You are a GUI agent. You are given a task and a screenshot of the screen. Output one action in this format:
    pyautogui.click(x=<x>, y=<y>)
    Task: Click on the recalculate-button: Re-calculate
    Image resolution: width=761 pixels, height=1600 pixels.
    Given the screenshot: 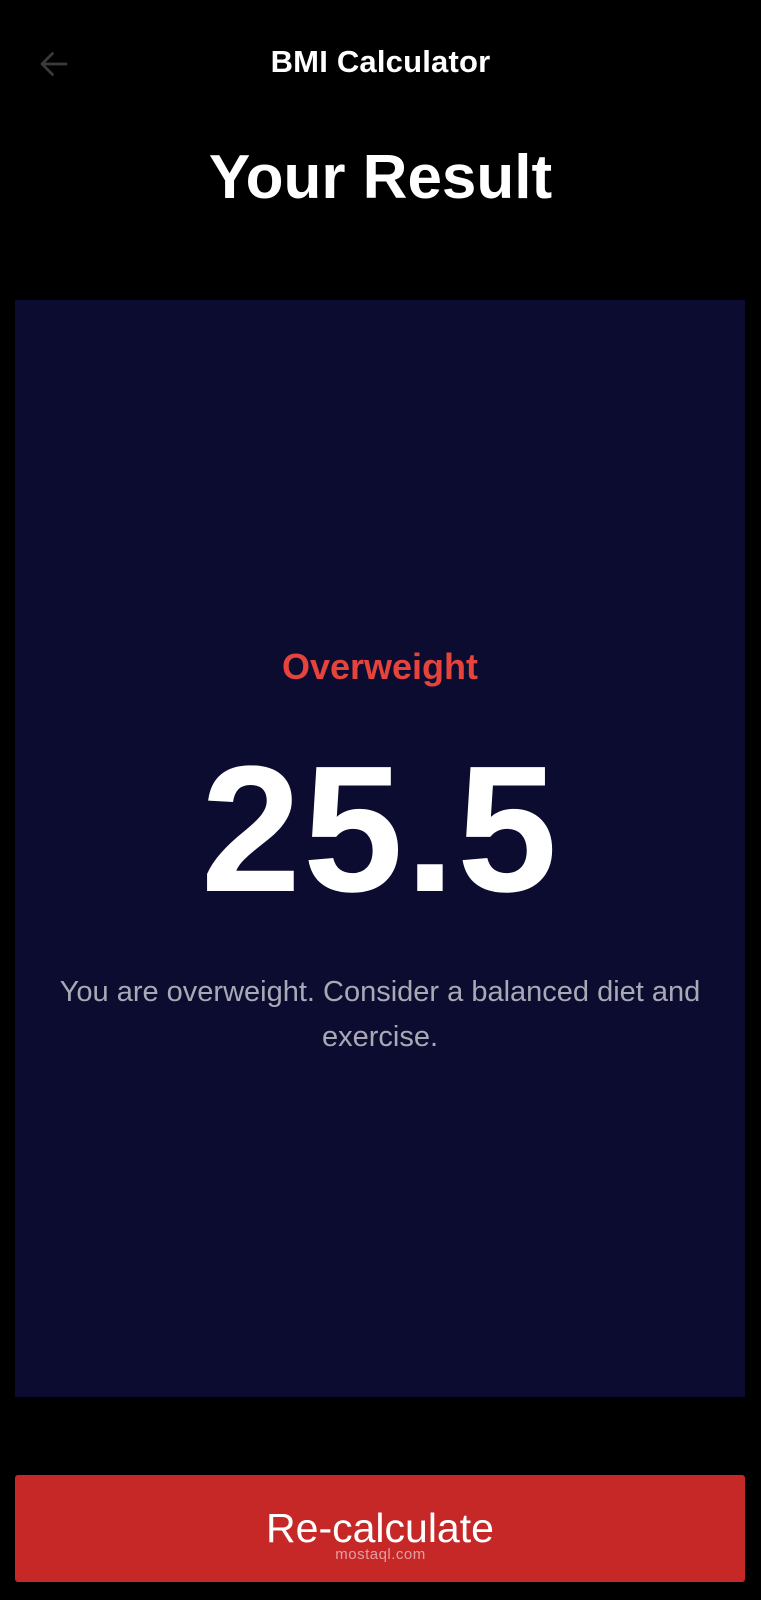 What is the action you would take?
    pyautogui.click(x=380, y=1528)
    